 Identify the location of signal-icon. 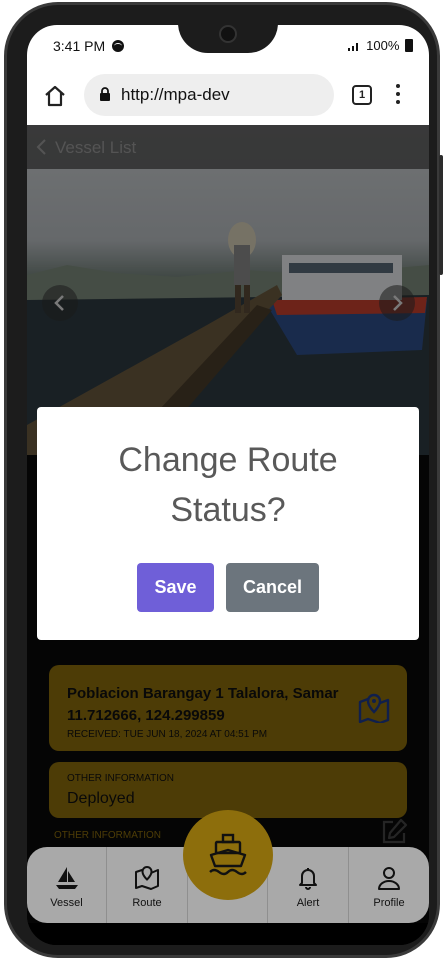
(352, 47).